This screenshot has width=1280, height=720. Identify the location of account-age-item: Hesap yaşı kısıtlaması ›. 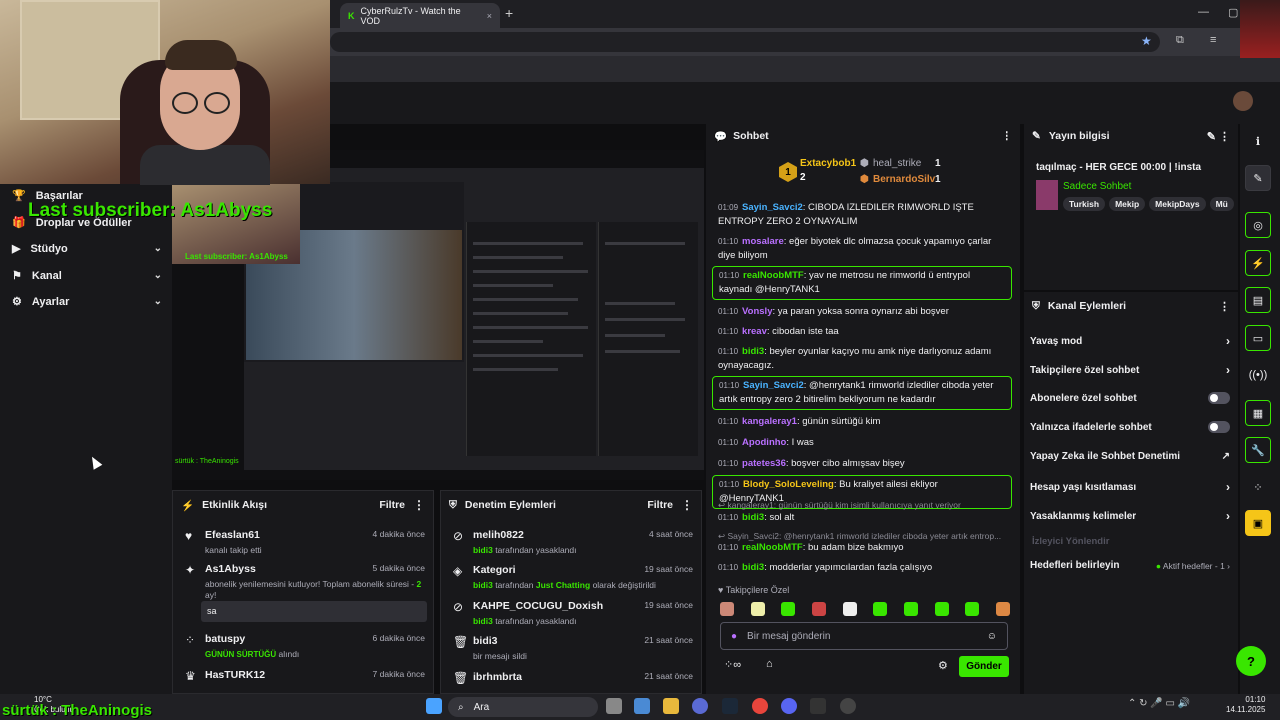
(1130, 487).